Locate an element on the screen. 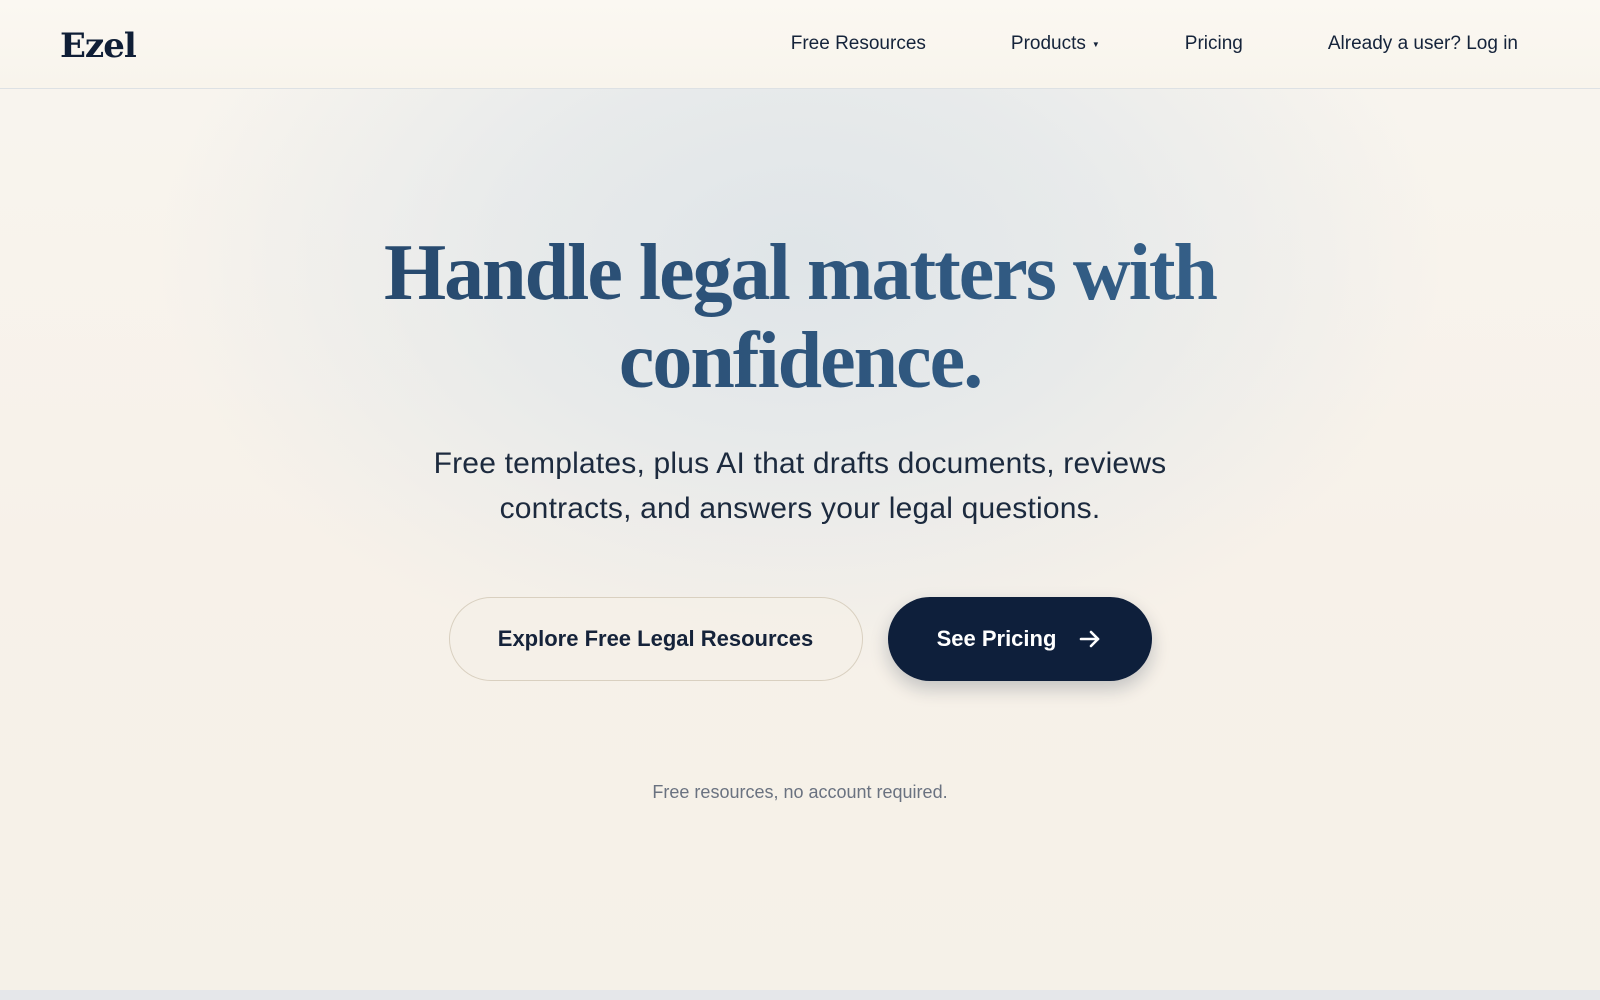 The width and height of the screenshot is (1600, 1000). caret-down-icon: ▼ is located at coordinates (1095, 44).